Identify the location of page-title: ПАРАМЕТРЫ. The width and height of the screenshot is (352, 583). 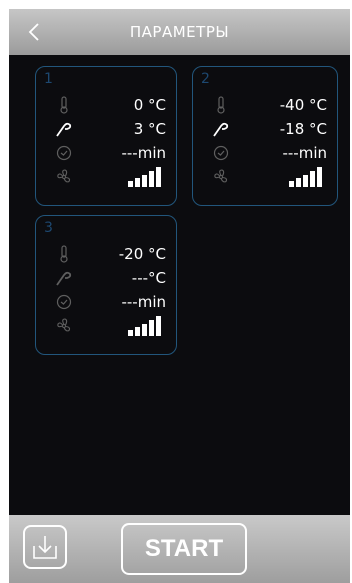
(179, 32).